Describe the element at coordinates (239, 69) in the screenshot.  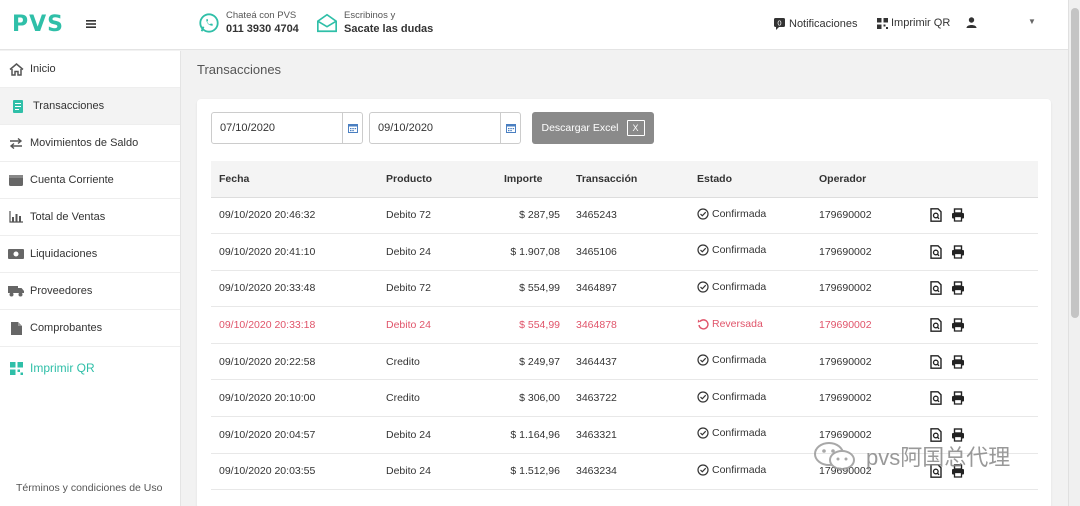
I see `page-title: Transacciones` at that location.